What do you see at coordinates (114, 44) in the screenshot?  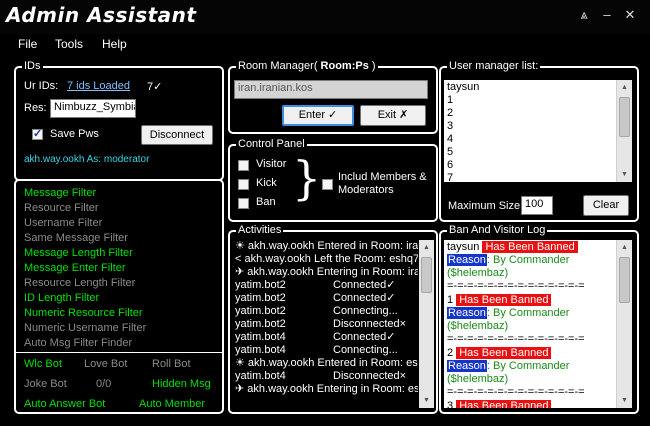 I see `menu-help: Help` at bounding box center [114, 44].